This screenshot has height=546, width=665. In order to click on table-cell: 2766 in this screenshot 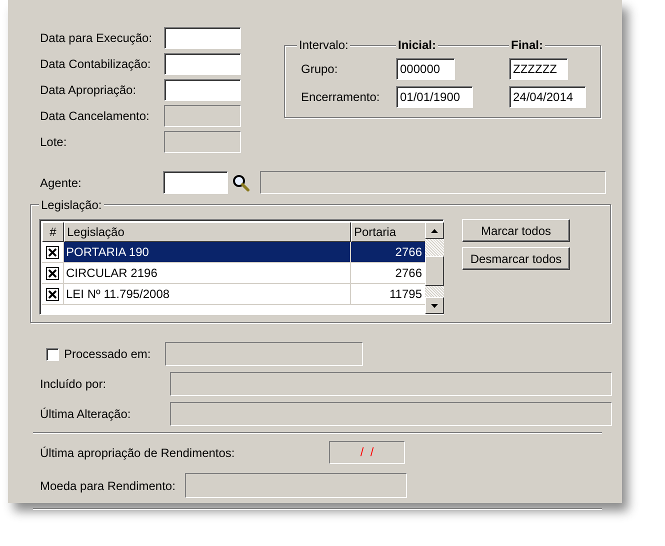, I will do `click(389, 252)`.